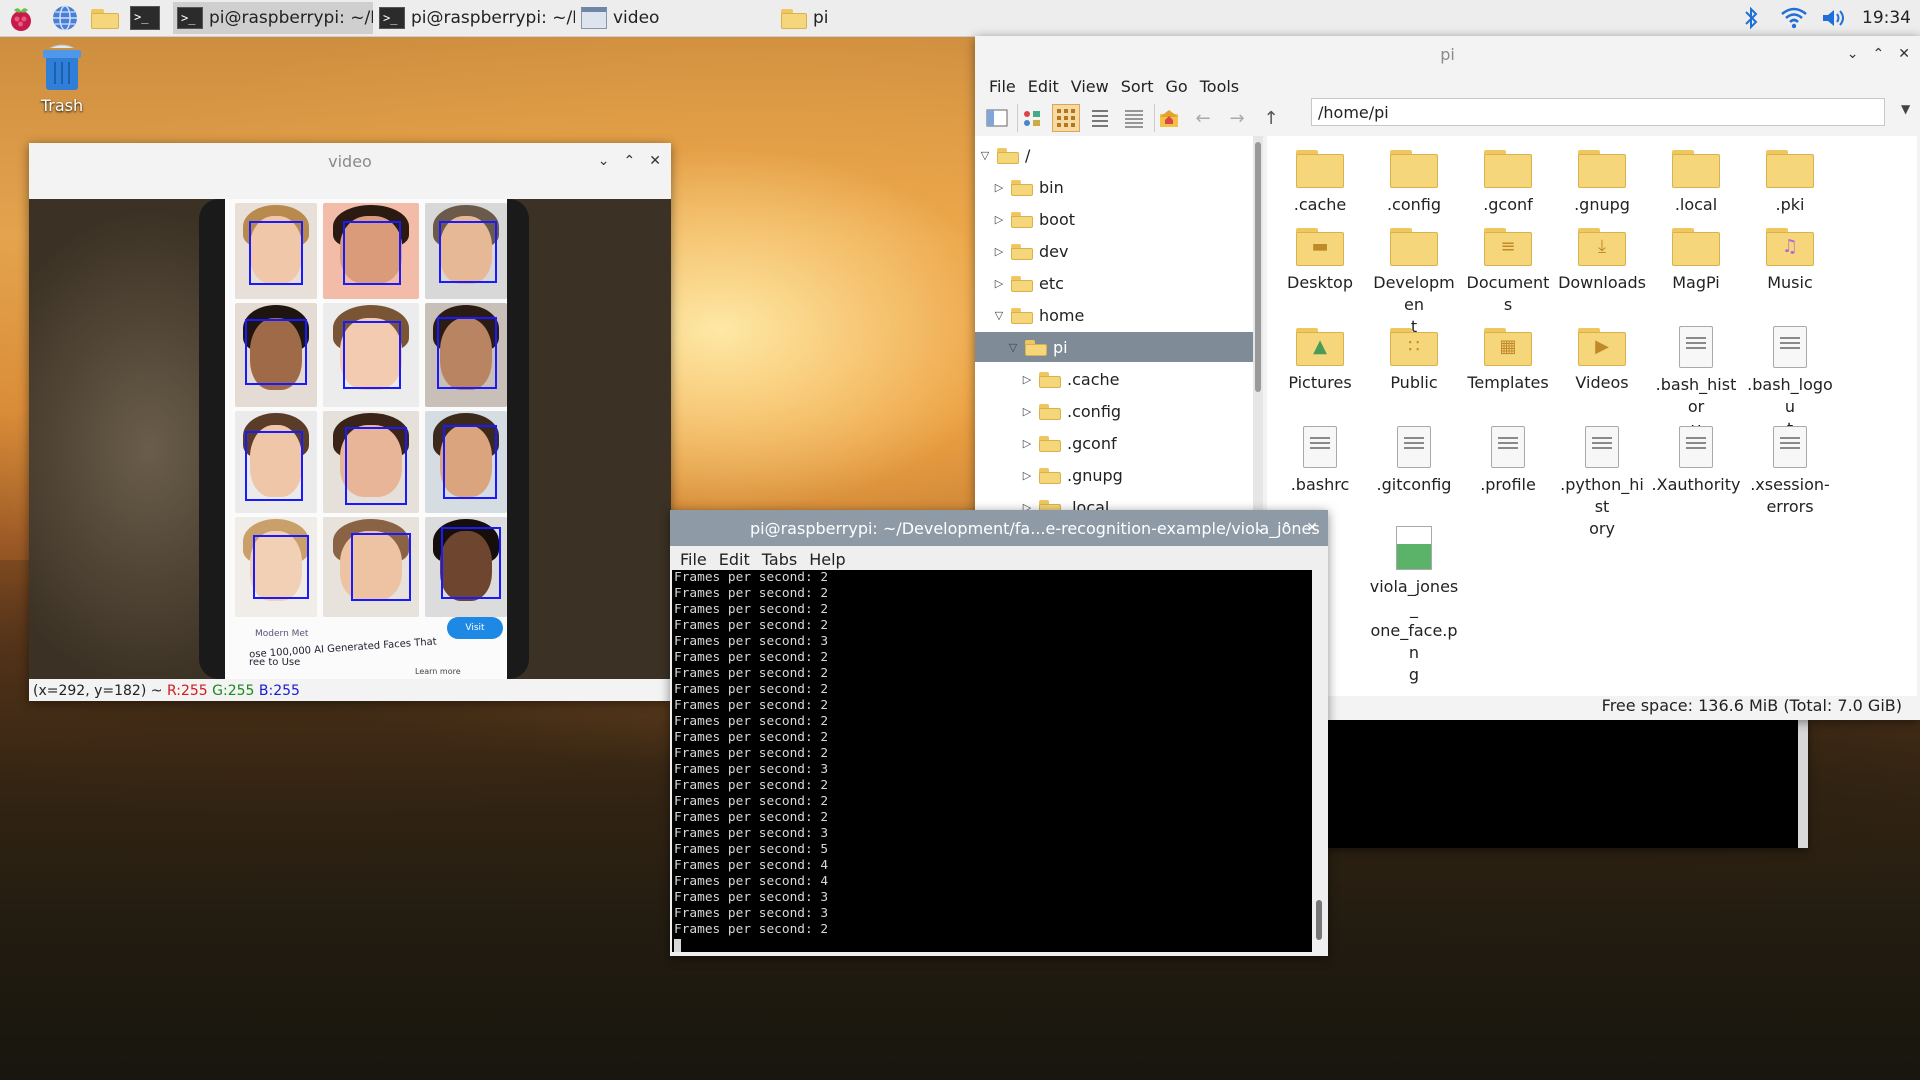 The width and height of the screenshot is (1920, 1080). Describe the element at coordinates (65, 18) in the screenshot. I see `browser-icon` at that location.